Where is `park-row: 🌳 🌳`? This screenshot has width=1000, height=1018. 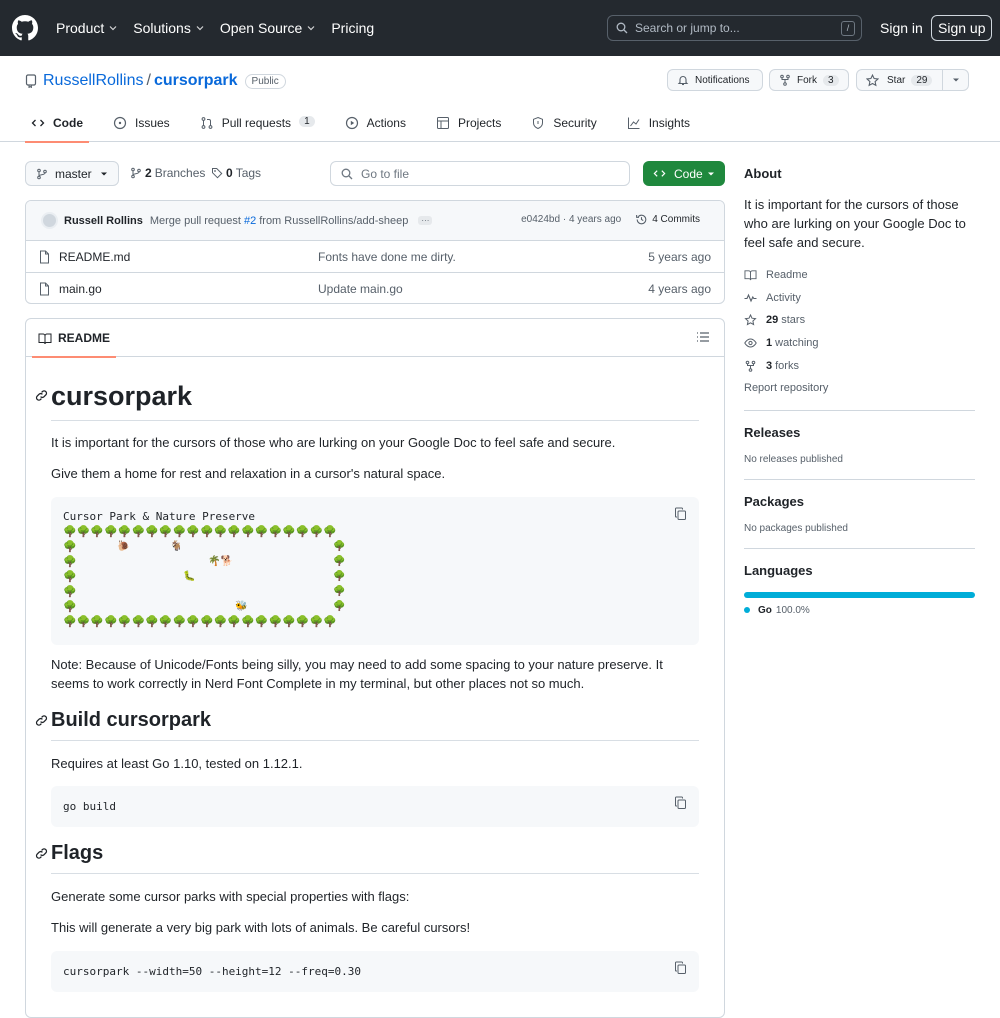 park-row: 🌳 🌳 is located at coordinates (204, 591).